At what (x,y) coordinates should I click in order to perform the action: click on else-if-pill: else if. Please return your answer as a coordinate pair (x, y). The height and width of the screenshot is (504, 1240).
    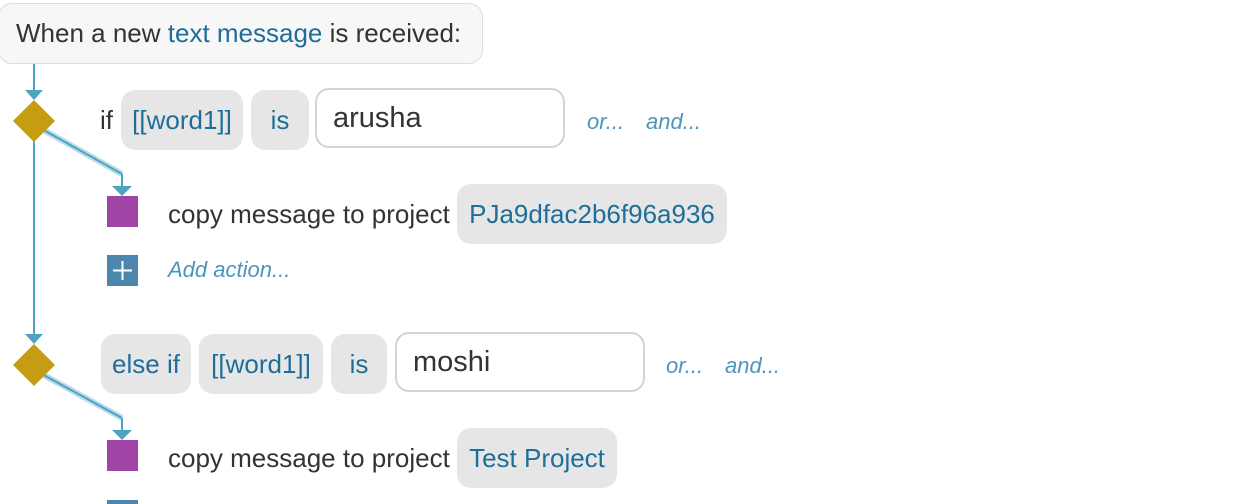
    Looking at the image, I should click on (146, 364).